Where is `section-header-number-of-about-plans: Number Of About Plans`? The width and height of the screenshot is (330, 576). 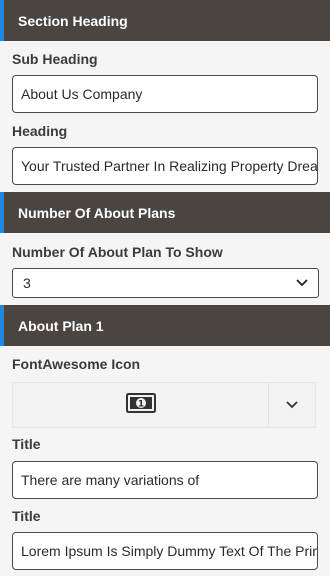
section-header-number-of-about-plans: Number Of About Plans is located at coordinates (165, 212).